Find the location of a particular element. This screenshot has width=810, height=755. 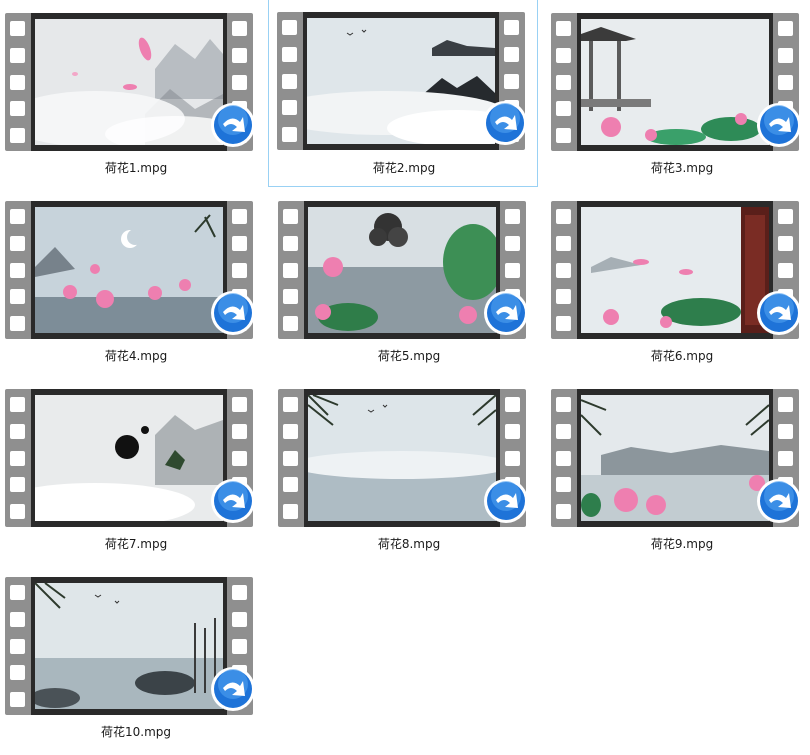

file-item-5: 荷花5.mpg is located at coordinates (408, 283).